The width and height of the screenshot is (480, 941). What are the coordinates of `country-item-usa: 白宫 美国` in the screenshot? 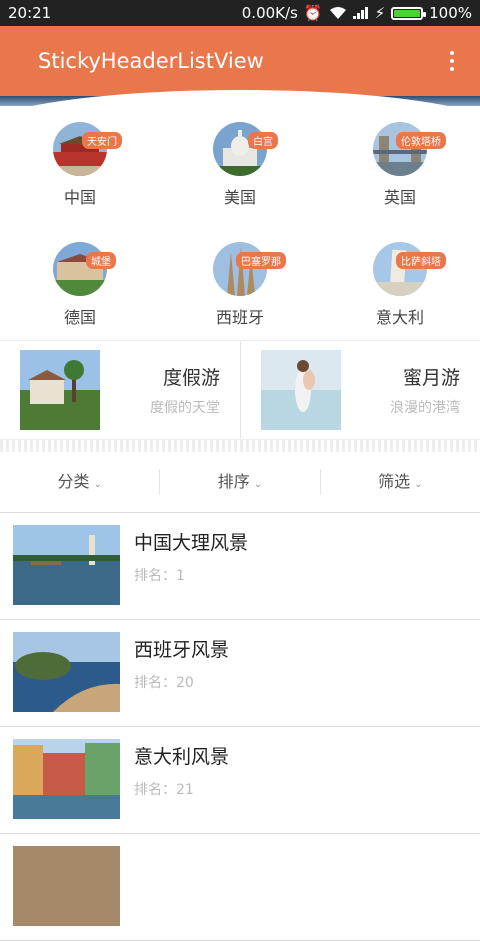 It's located at (240, 172).